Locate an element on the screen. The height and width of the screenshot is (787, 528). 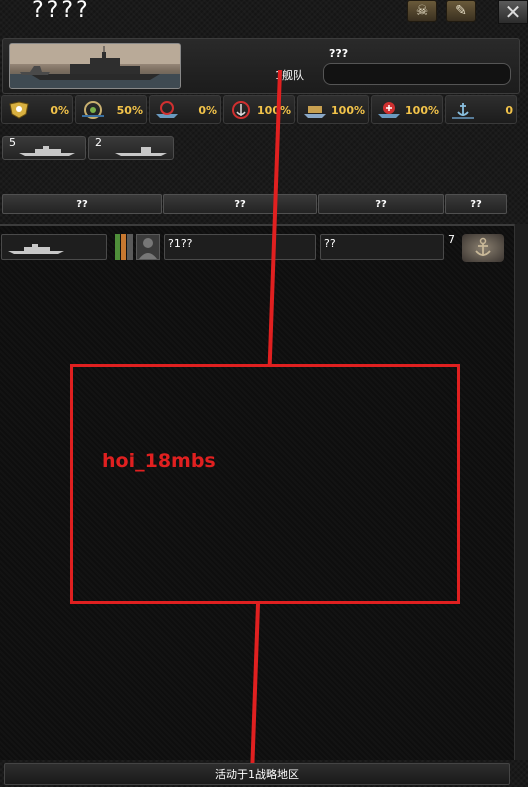
anchor-target-icon is located at coordinates (241, 110).